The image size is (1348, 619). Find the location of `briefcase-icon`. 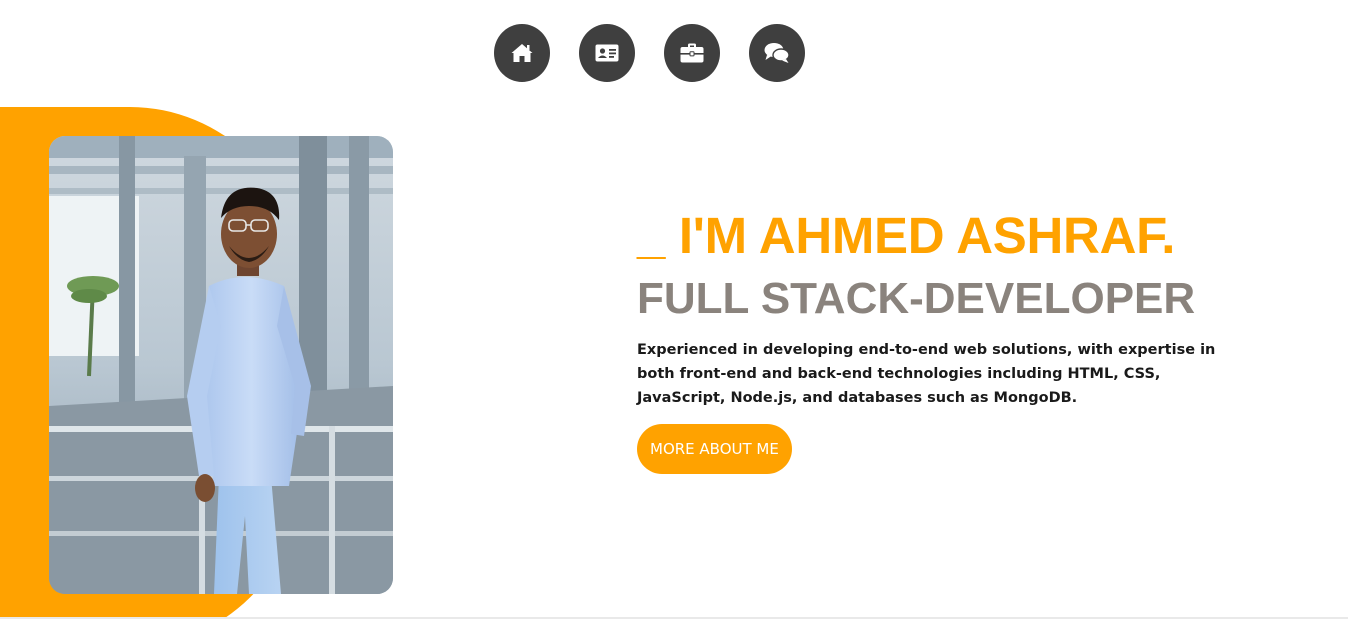

briefcase-icon is located at coordinates (692, 53).